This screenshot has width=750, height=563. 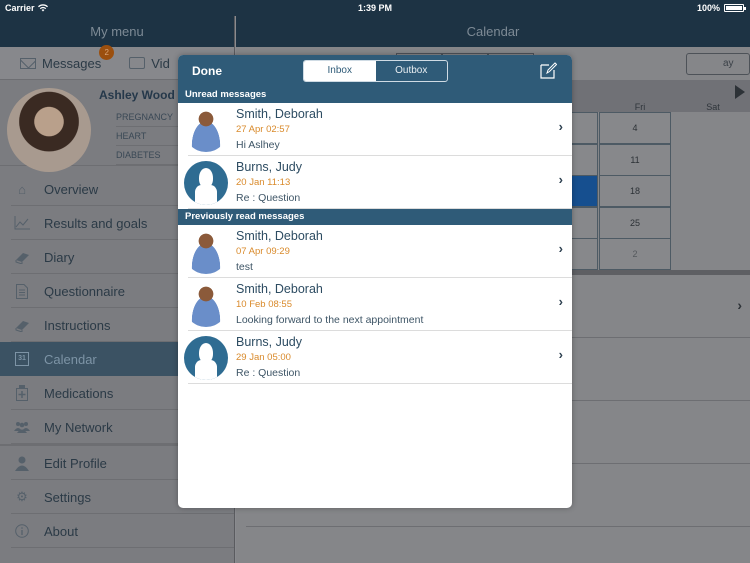 What do you see at coordinates (61, 531) in the screenshot?
I see `menu-item-label: About` at bounding box center [61, 531].